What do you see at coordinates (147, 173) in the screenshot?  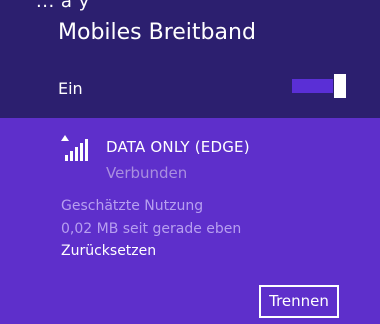 I see `network-status: Verbunden` at bounding box center [147, 173].